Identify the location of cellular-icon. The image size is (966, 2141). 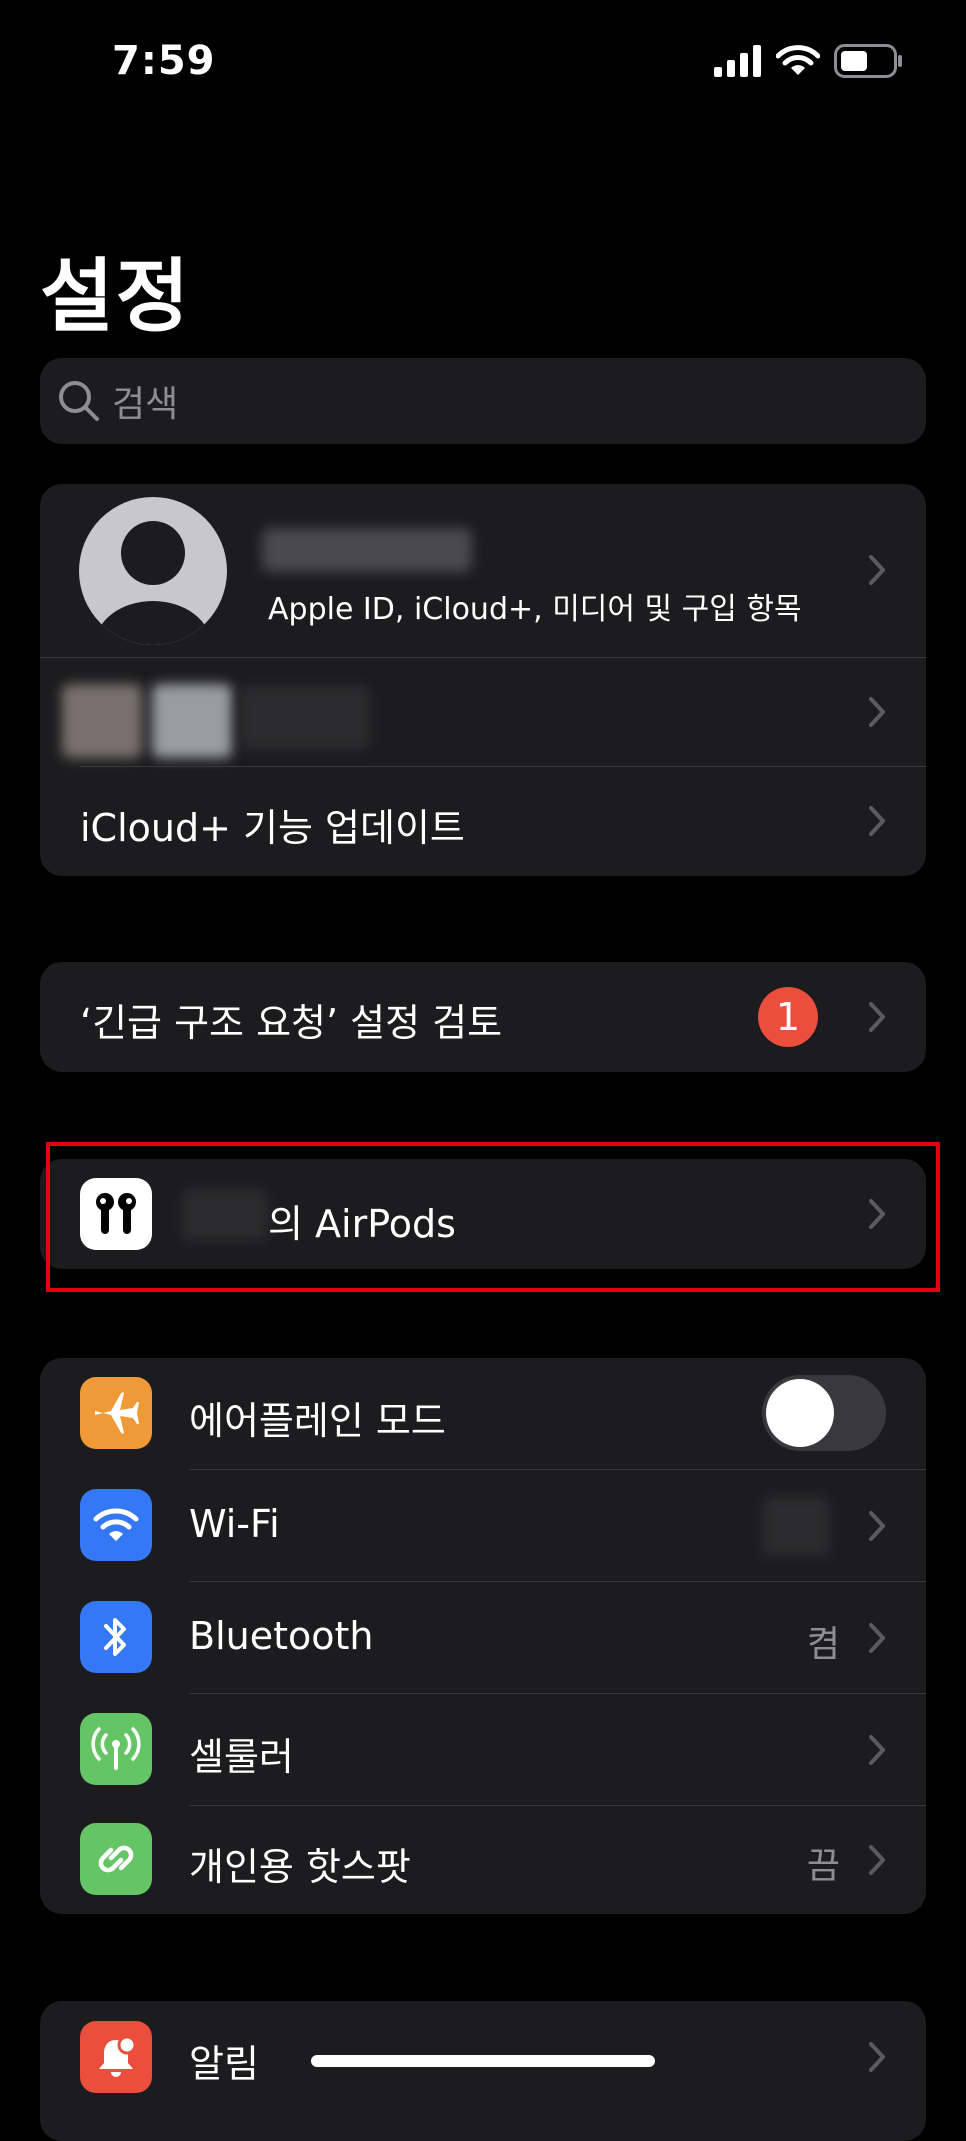
(116, 1749).